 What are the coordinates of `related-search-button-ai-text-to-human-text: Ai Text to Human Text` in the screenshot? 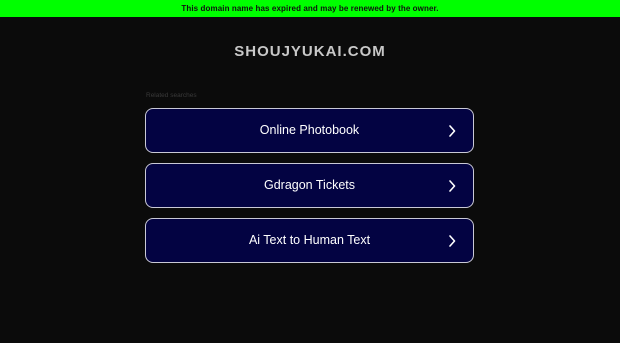 It's located at (309, 240).